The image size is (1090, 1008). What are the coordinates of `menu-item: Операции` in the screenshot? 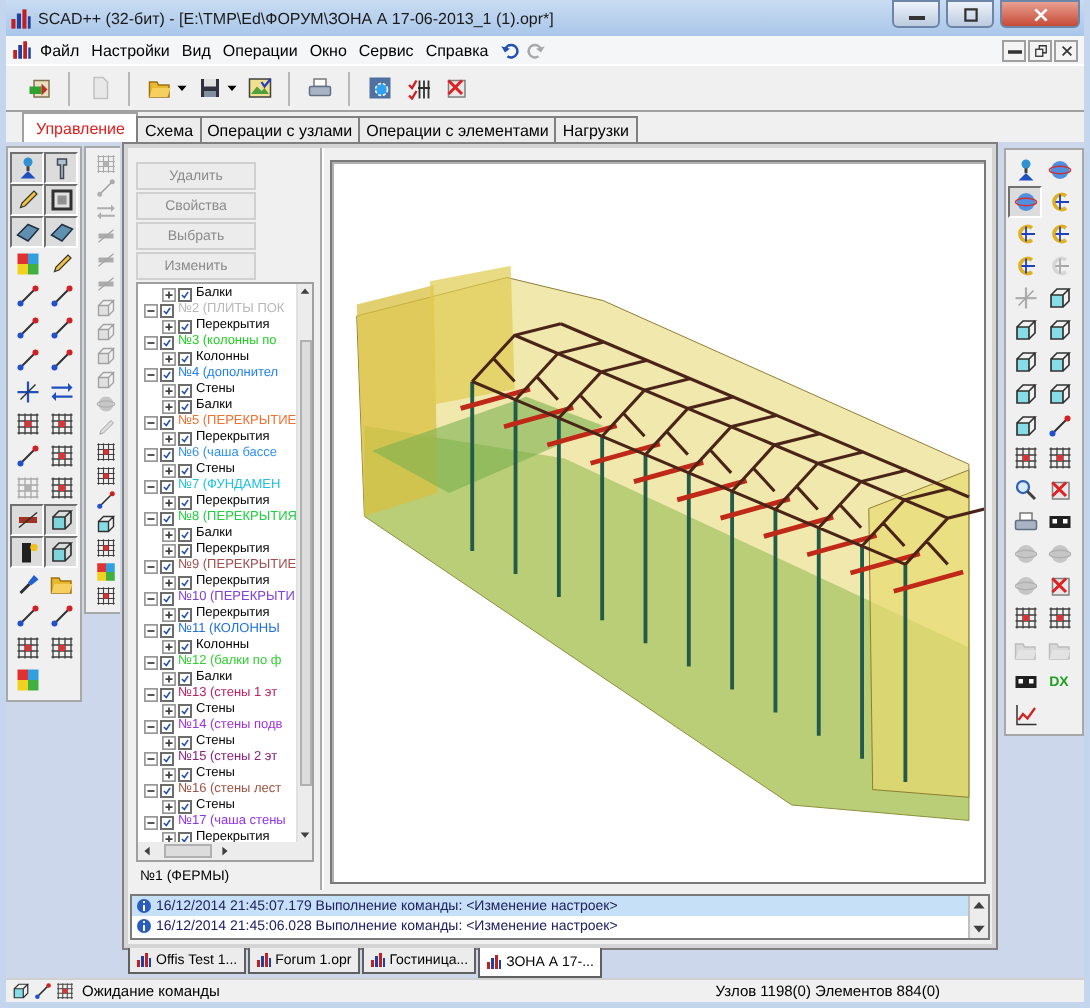 It's located at (260, 50).